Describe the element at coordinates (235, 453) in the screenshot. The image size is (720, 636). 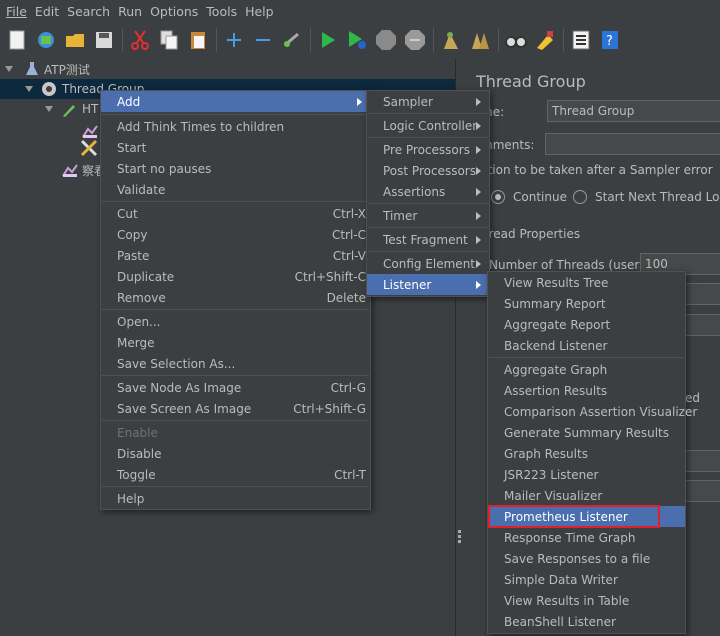
I see `menu-item-disable: Disable` at that location.